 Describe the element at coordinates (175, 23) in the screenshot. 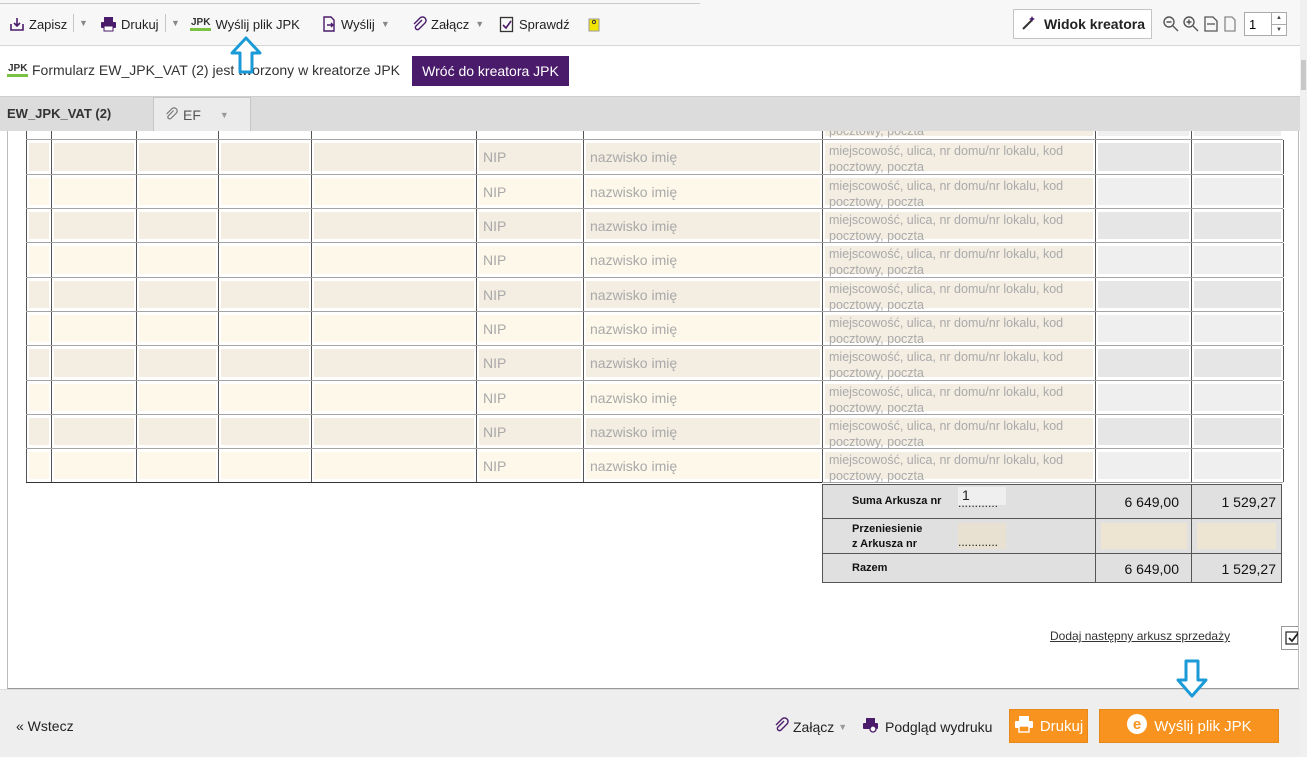

I see `print-caret-icon: ▼` at that location.